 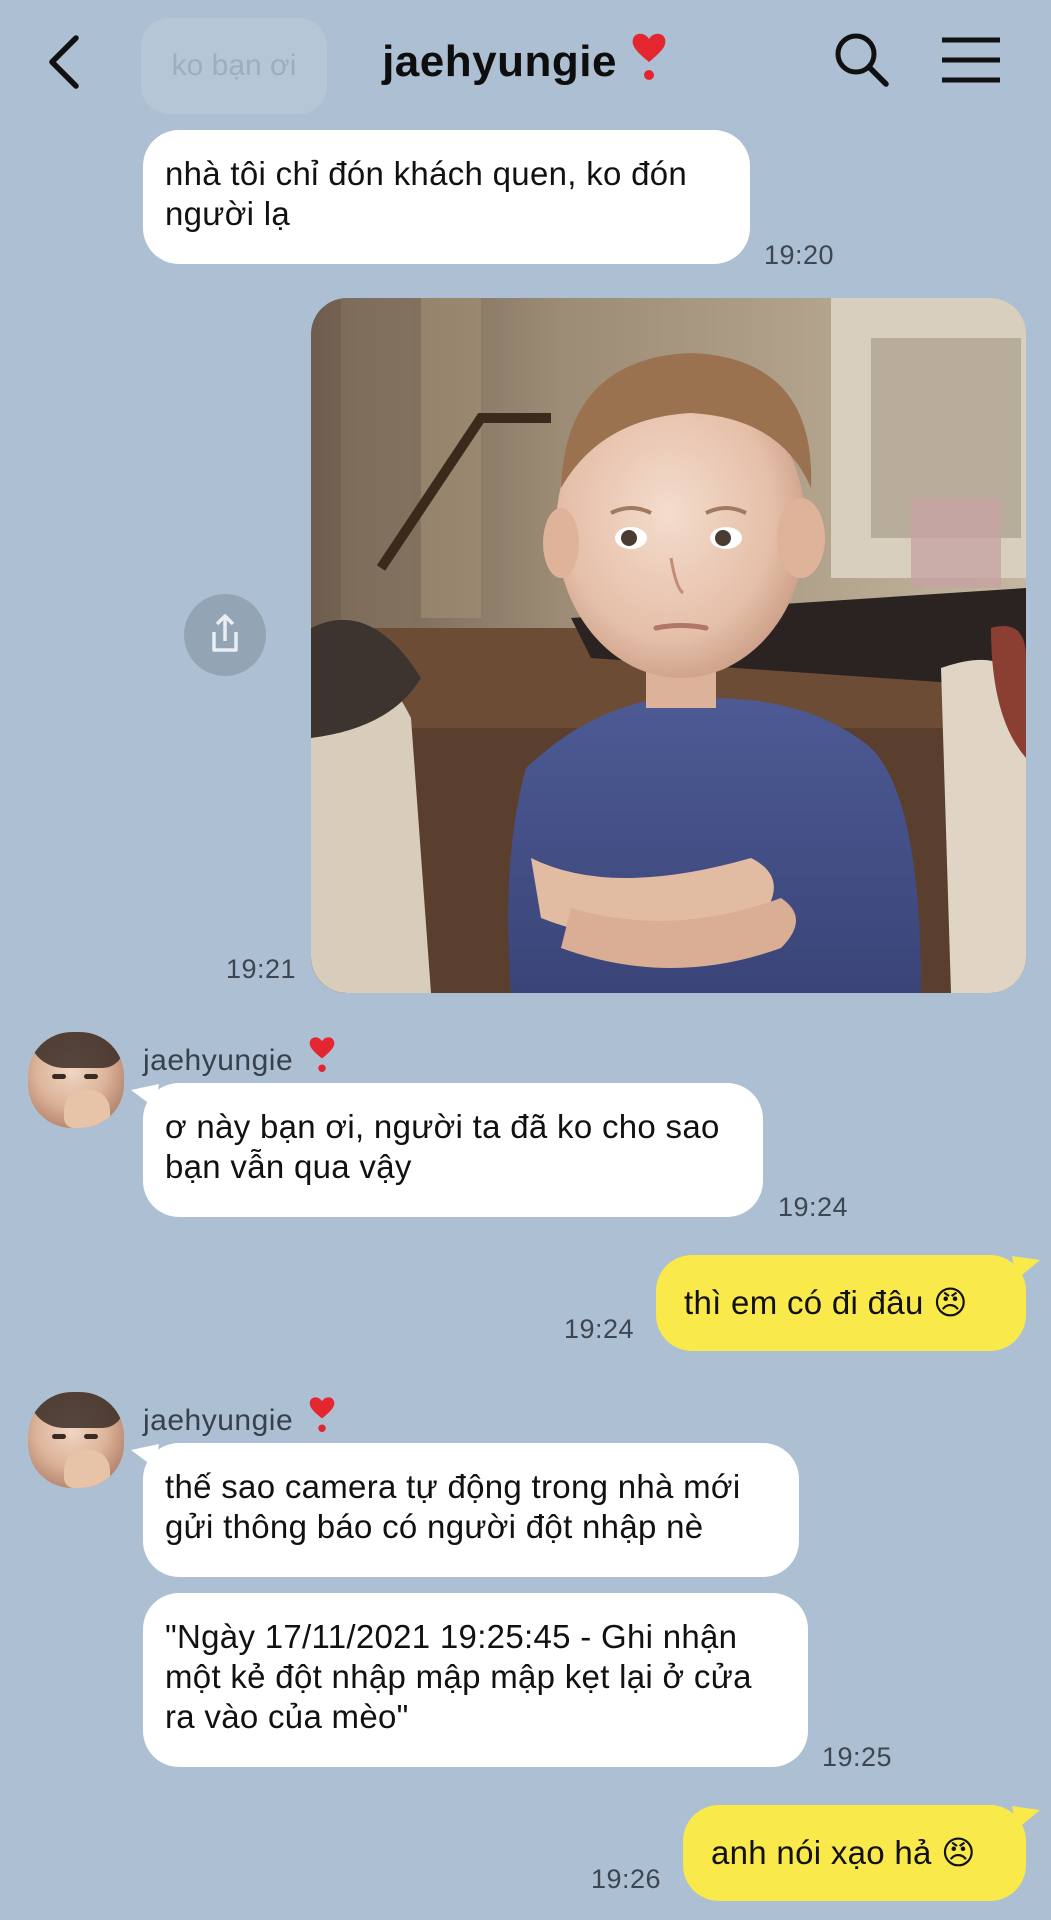 What do you see at coordinates (861, 59) in the screenshot?
I see `search-icon` at bounding box center [861, 59].